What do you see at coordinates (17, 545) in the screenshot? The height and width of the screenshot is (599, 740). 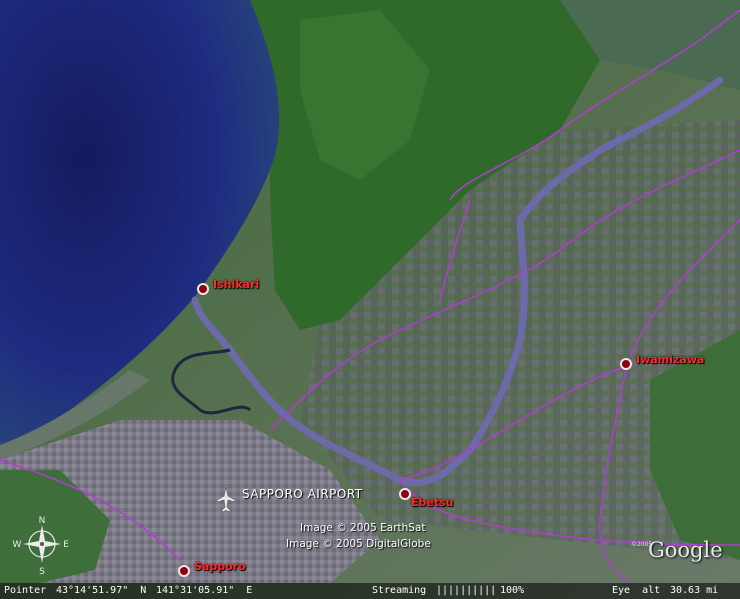 I see `compass-west: W` at bounding box center [17, 545].